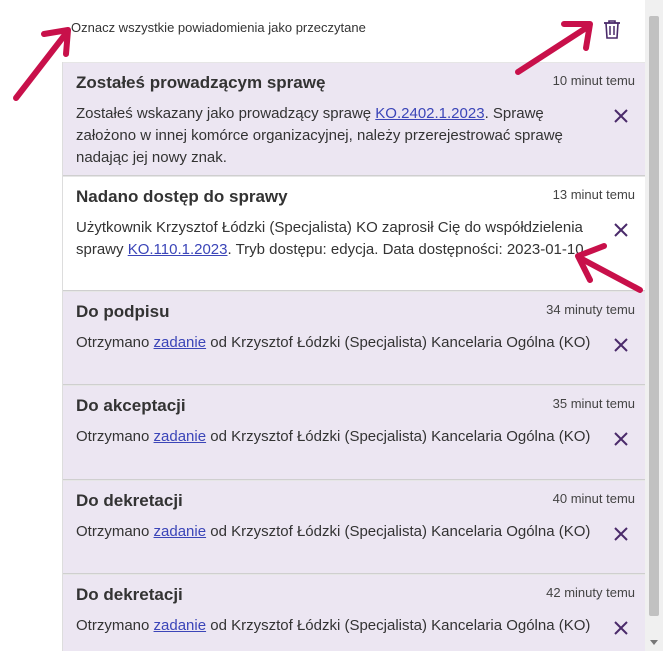  Describe the element at coordinates (593, 194) in the screenshot. I see `notification-time: 13 minut temu` at that location.